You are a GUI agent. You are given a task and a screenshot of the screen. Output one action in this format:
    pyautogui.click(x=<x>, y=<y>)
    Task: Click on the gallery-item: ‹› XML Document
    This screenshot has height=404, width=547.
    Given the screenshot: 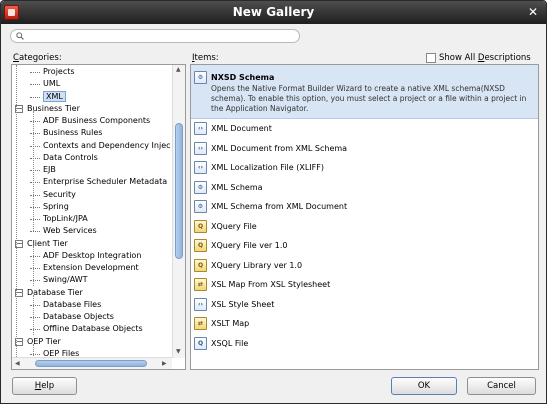 What is the action you would take?
    pyautogui.click(x=364, y=129)
    